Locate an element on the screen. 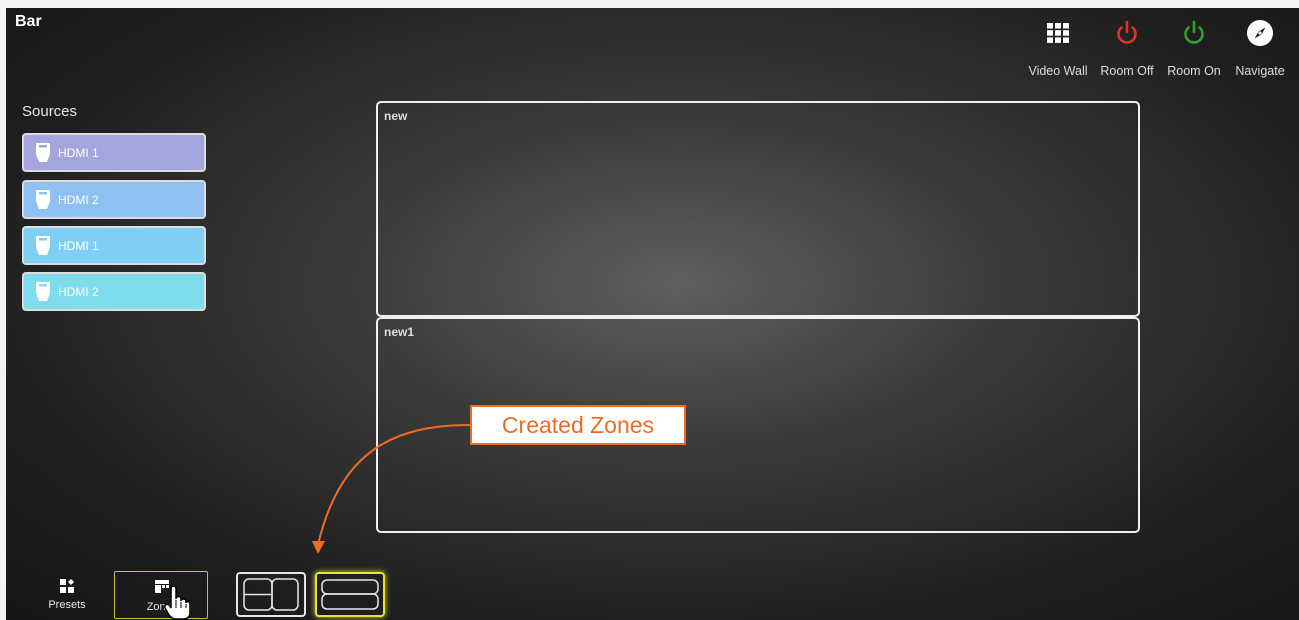 The image size is (1299, 620). created-zones-callout: Created Zones is located at coordinates (578, 425).